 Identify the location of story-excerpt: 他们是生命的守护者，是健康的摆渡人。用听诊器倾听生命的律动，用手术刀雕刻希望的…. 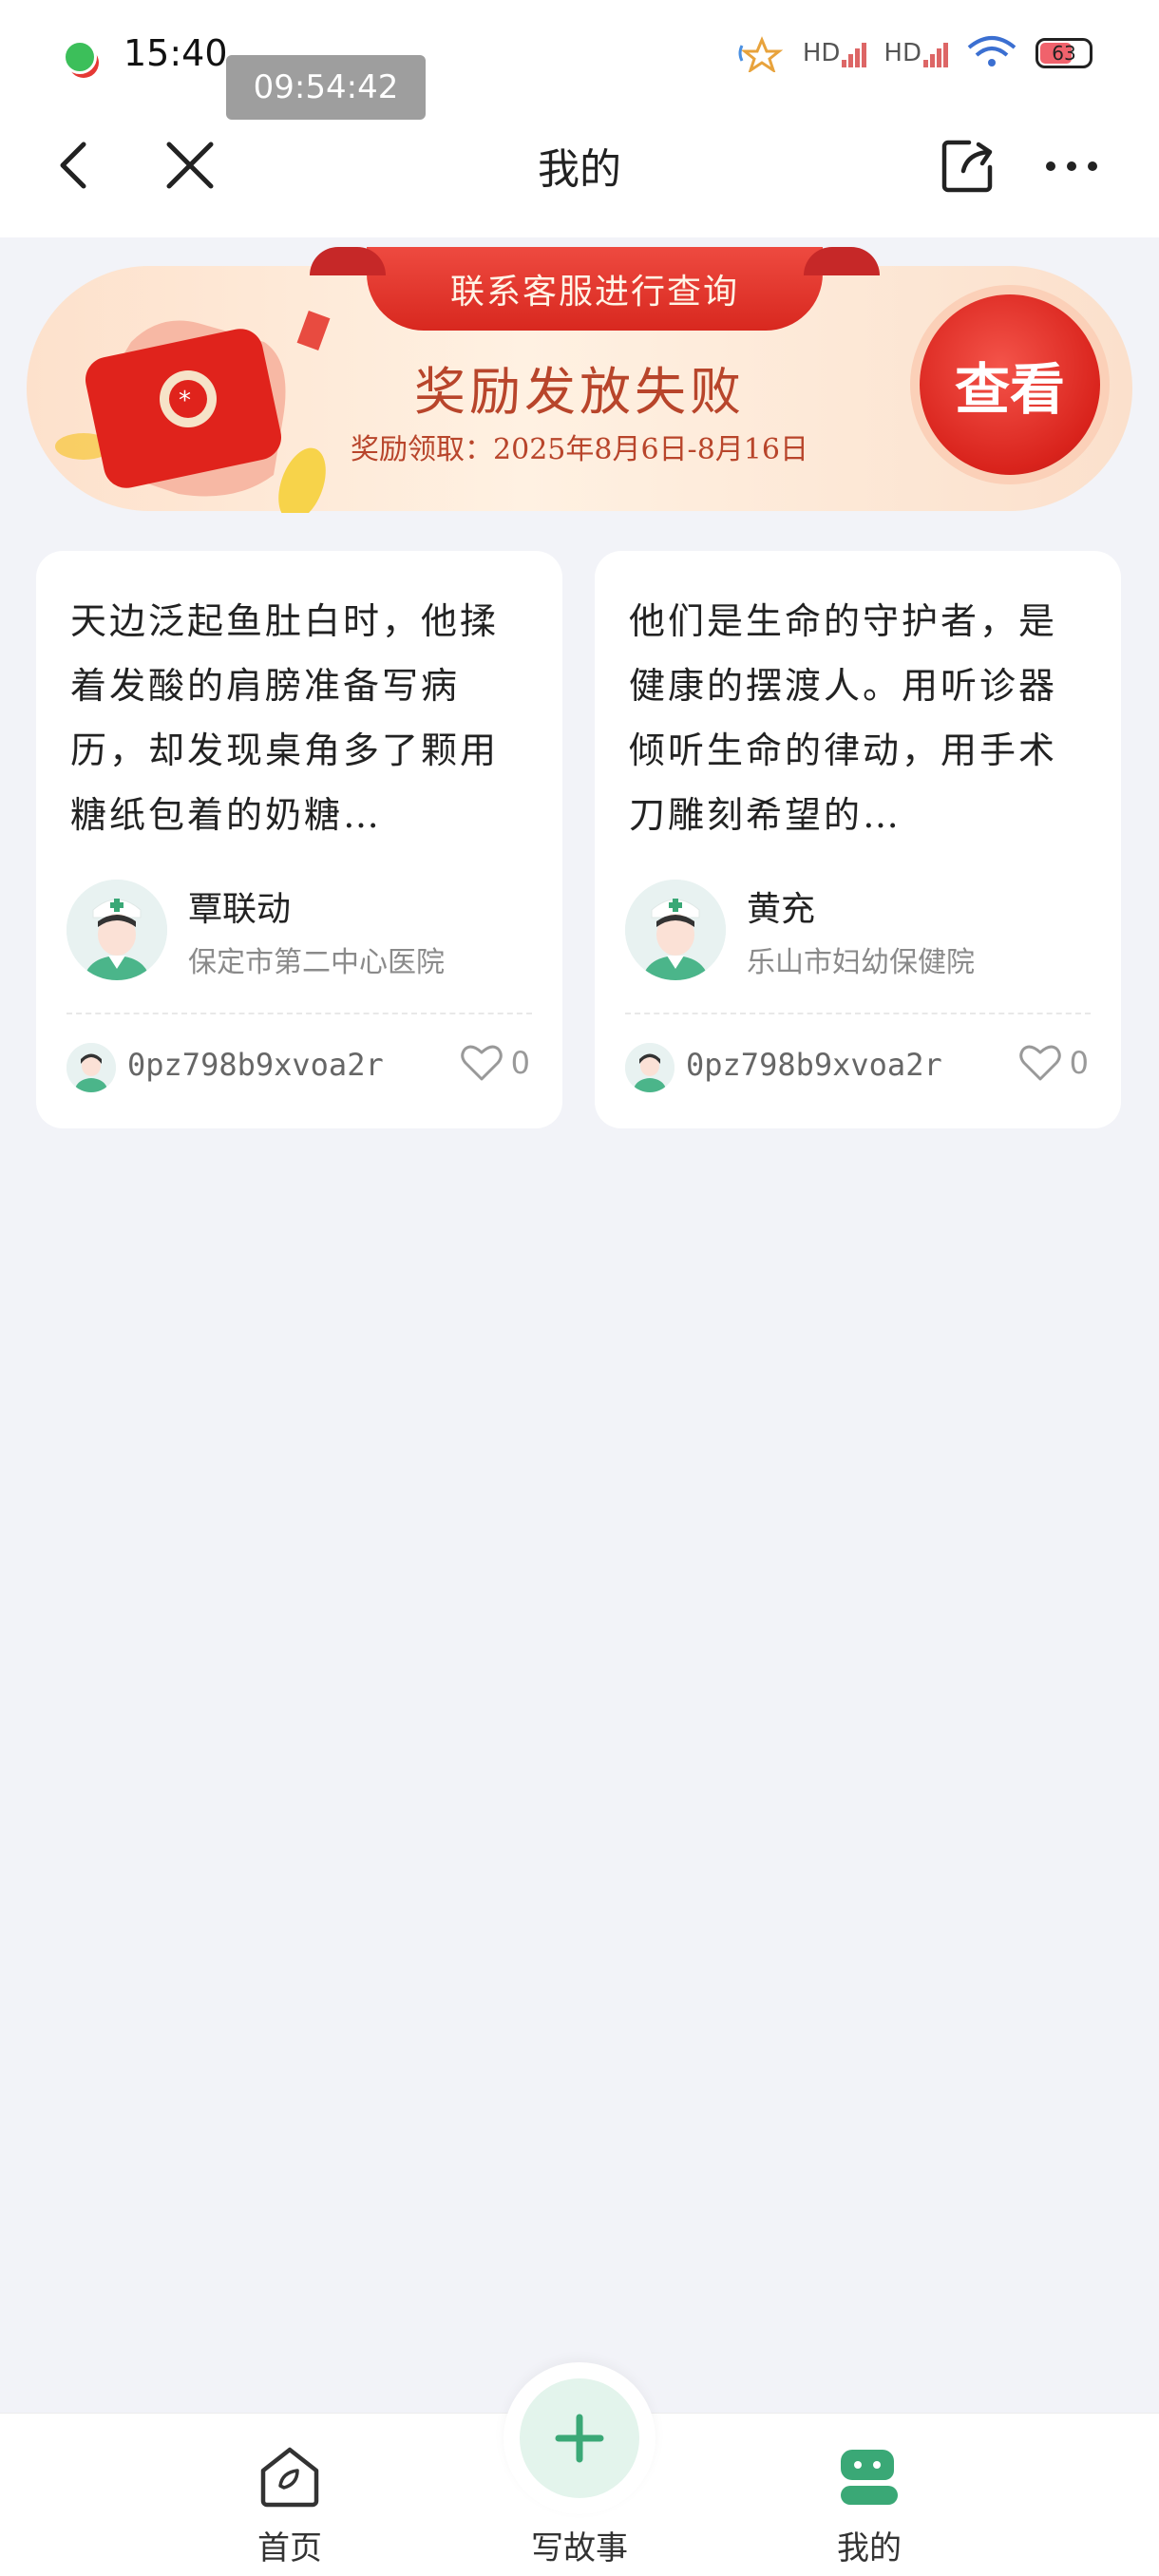
(843, 718).